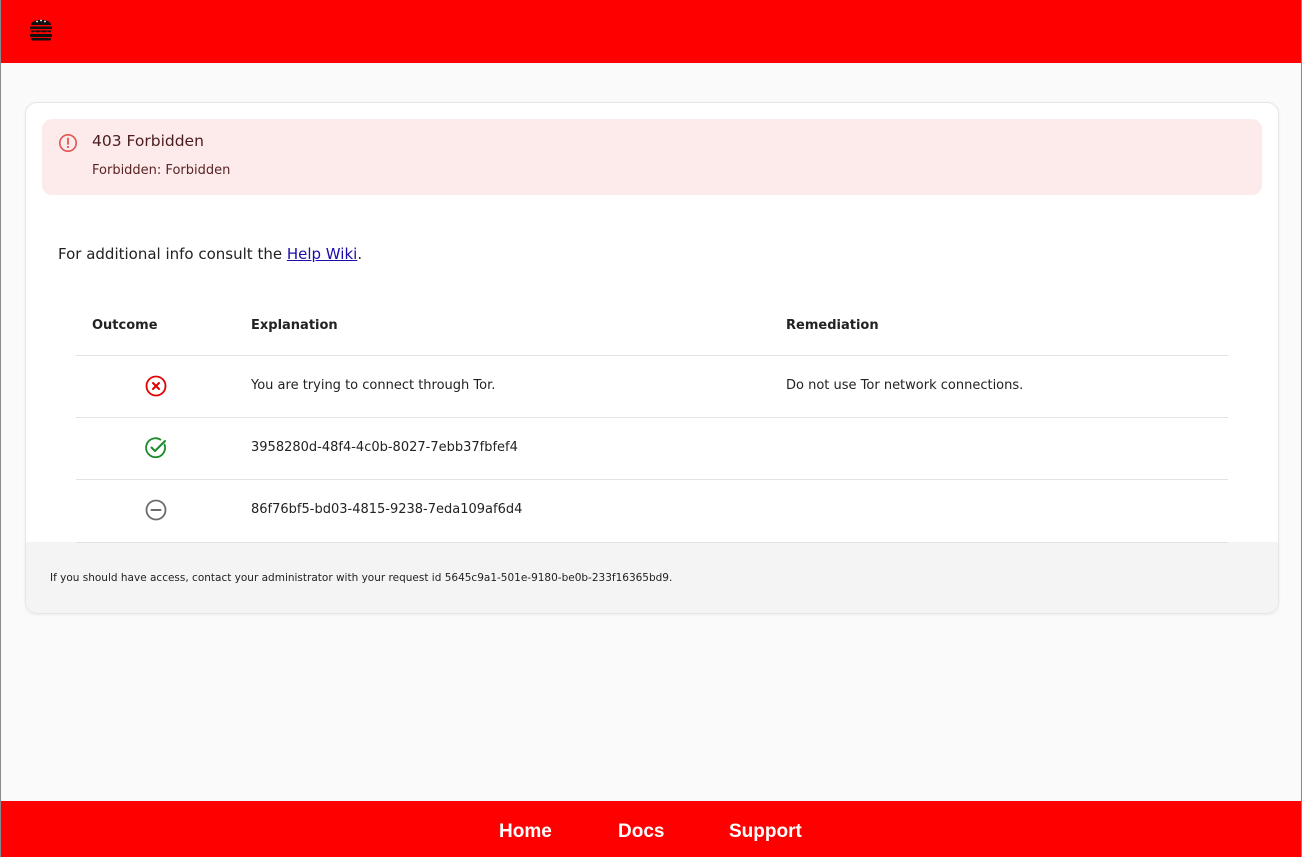  I want to click on table-row: 86f76bf5-bd03-4815-9238-7eda109af6d4, so click(652, 510).